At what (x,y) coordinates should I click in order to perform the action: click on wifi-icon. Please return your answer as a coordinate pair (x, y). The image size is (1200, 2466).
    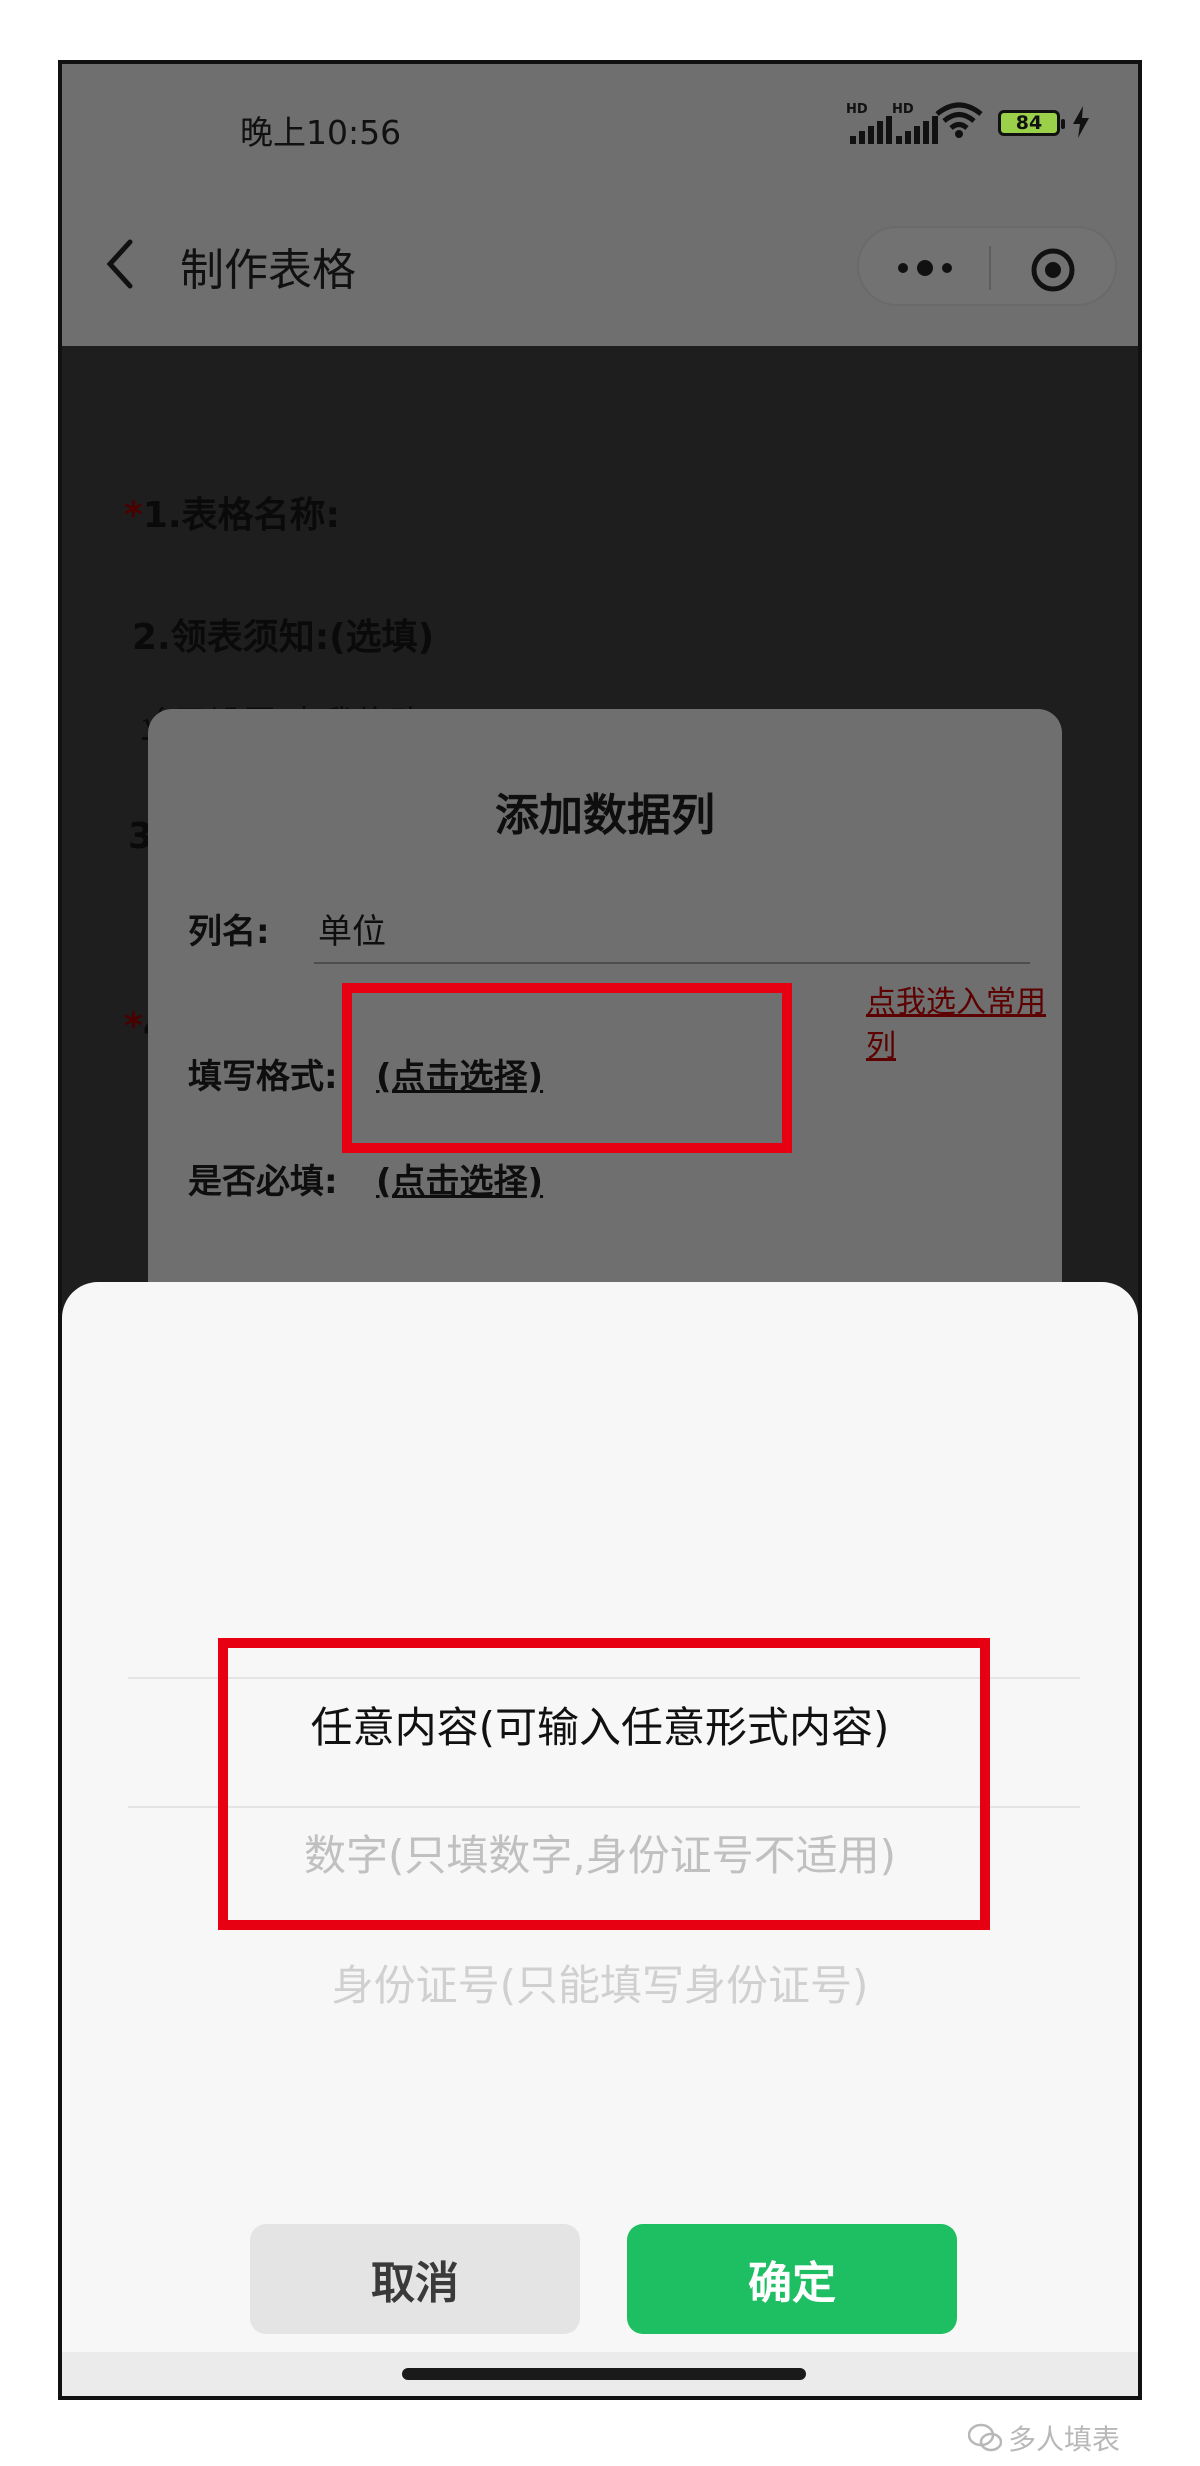
    Looking at the image, I should click on (959, 120).